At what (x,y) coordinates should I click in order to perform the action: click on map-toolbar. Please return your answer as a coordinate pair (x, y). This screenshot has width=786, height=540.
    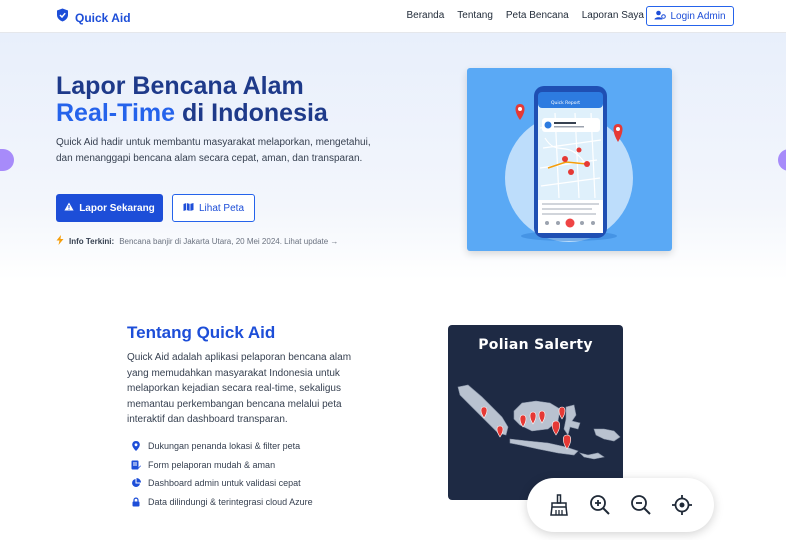
    Looking at the image, I should click on (620, 505).